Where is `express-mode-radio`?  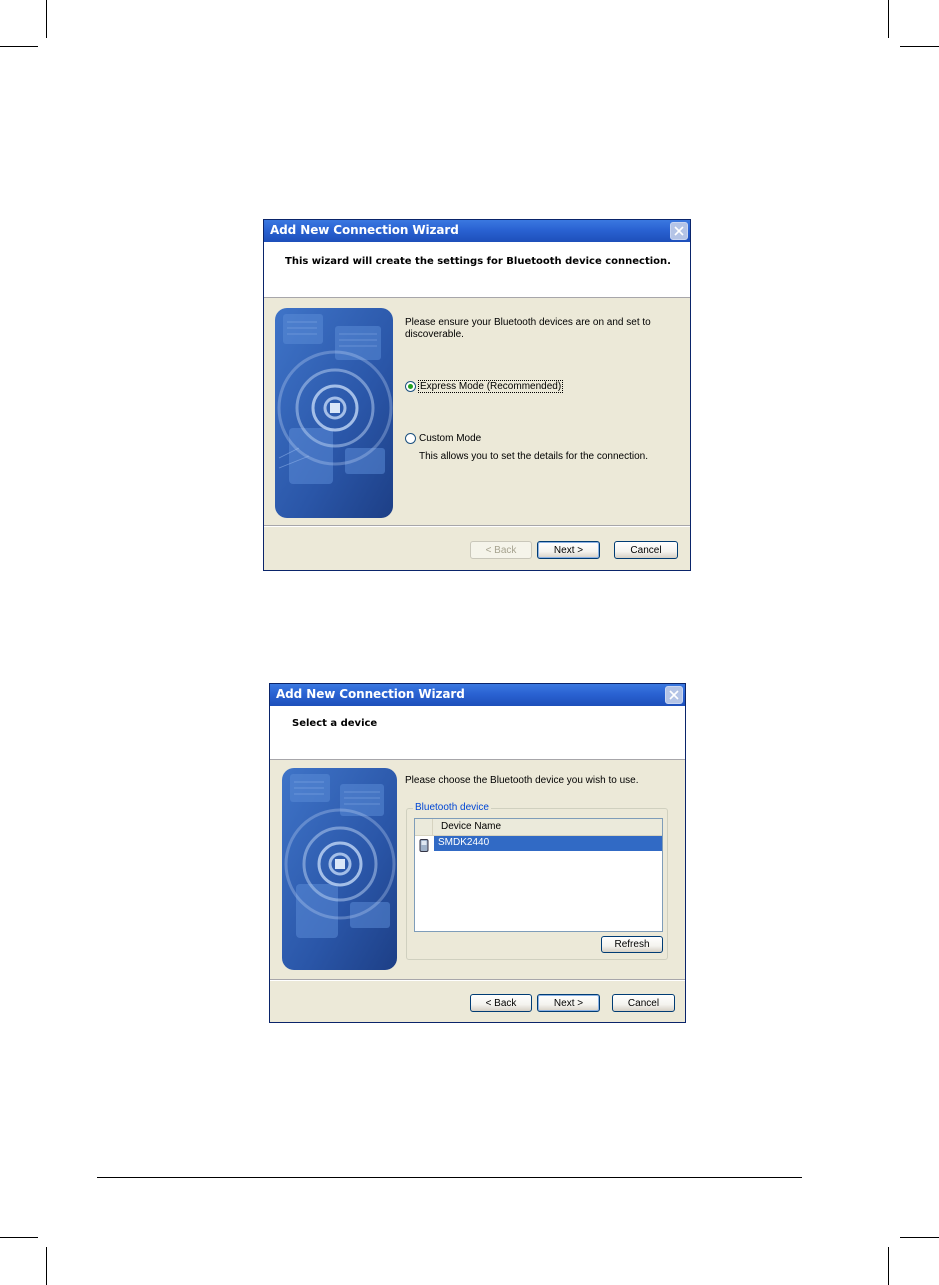
express-mode-radio is located at coordinates (410, 386).